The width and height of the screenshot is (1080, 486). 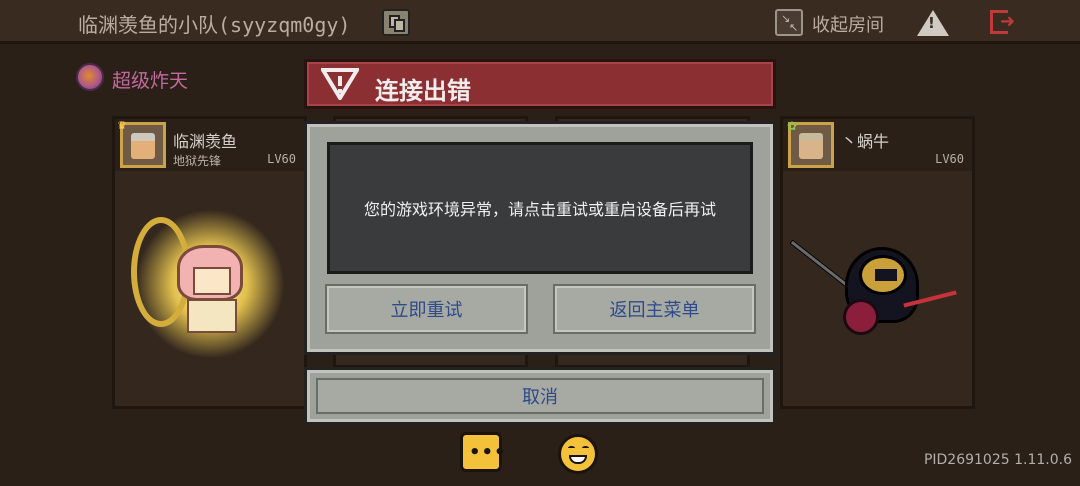 I want to click on dialog-title: 连接出错, so click(x=423, y=91).